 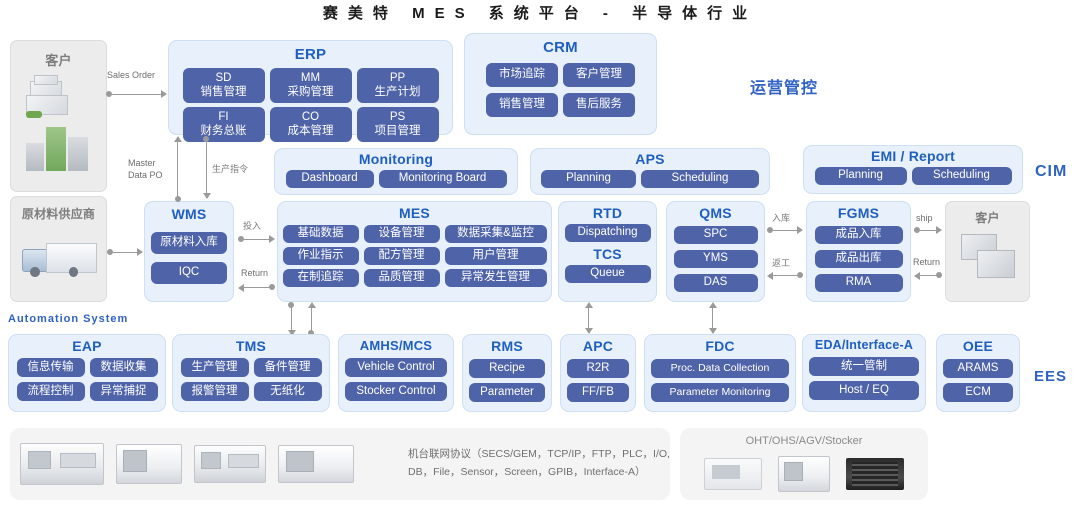 What do you see at coordinates (507, 368) in the screenshot?
I see `rms-item-recipe: Recipe` at bounding box center [507, 368].